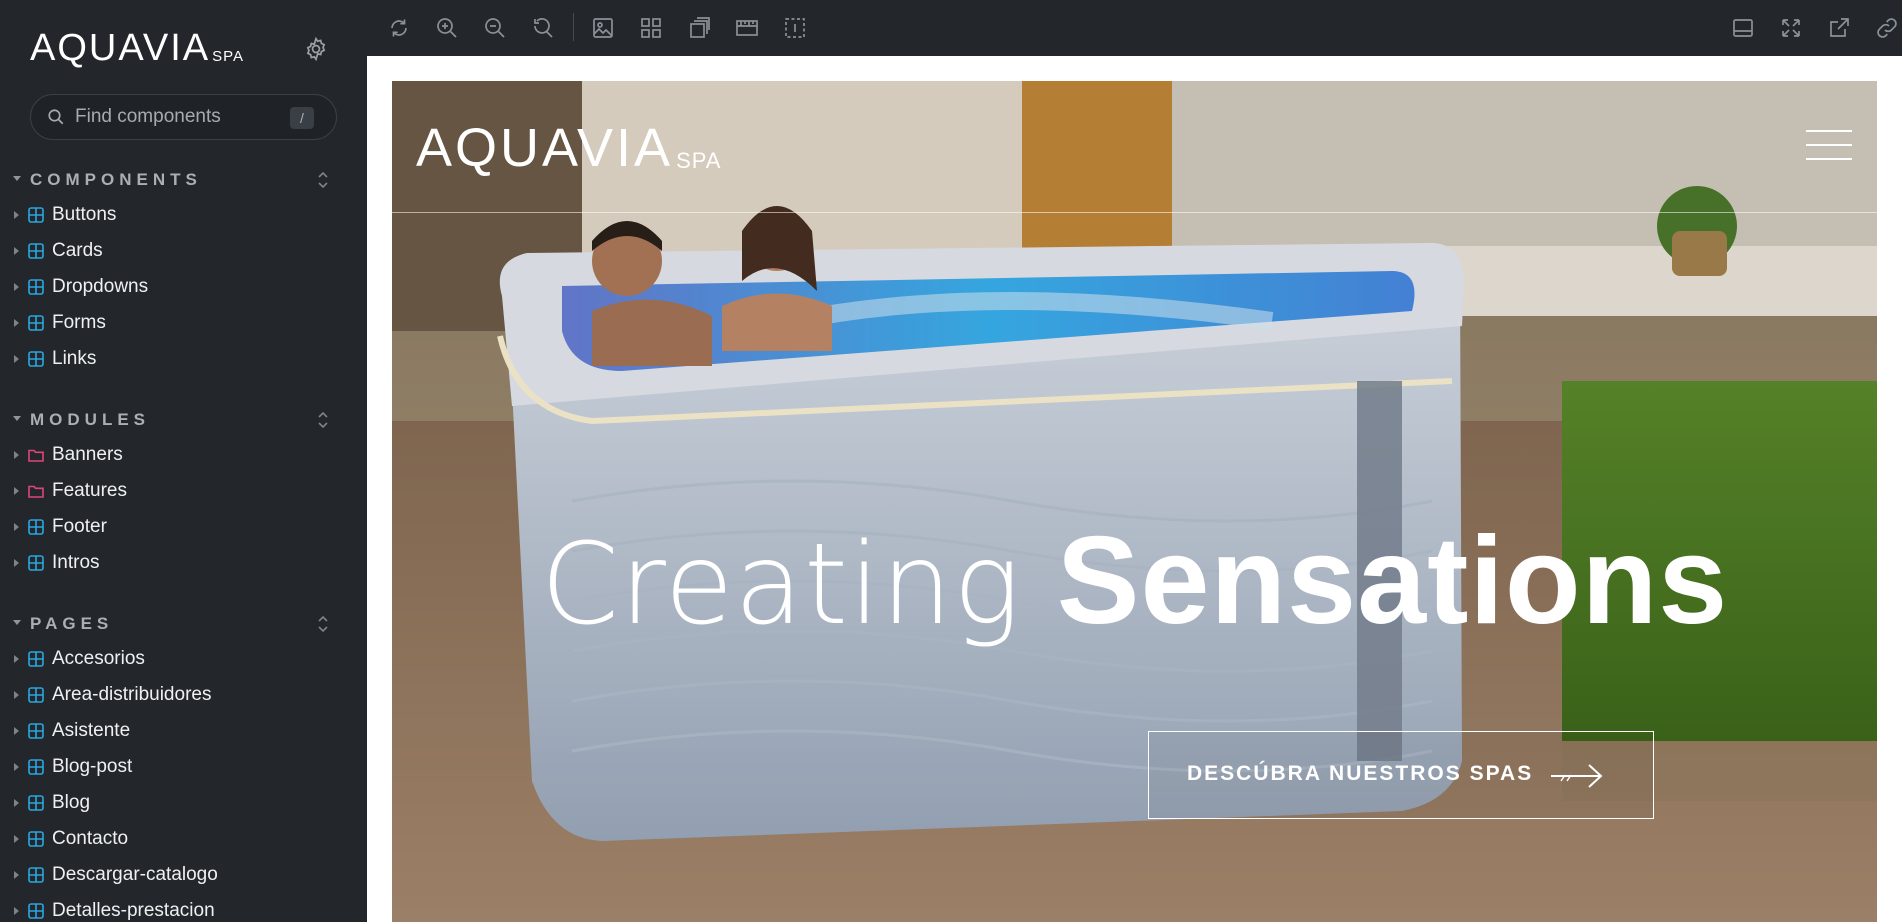  I want to click on brand-logo: AQUAVIA SPA, so click(137, 48).